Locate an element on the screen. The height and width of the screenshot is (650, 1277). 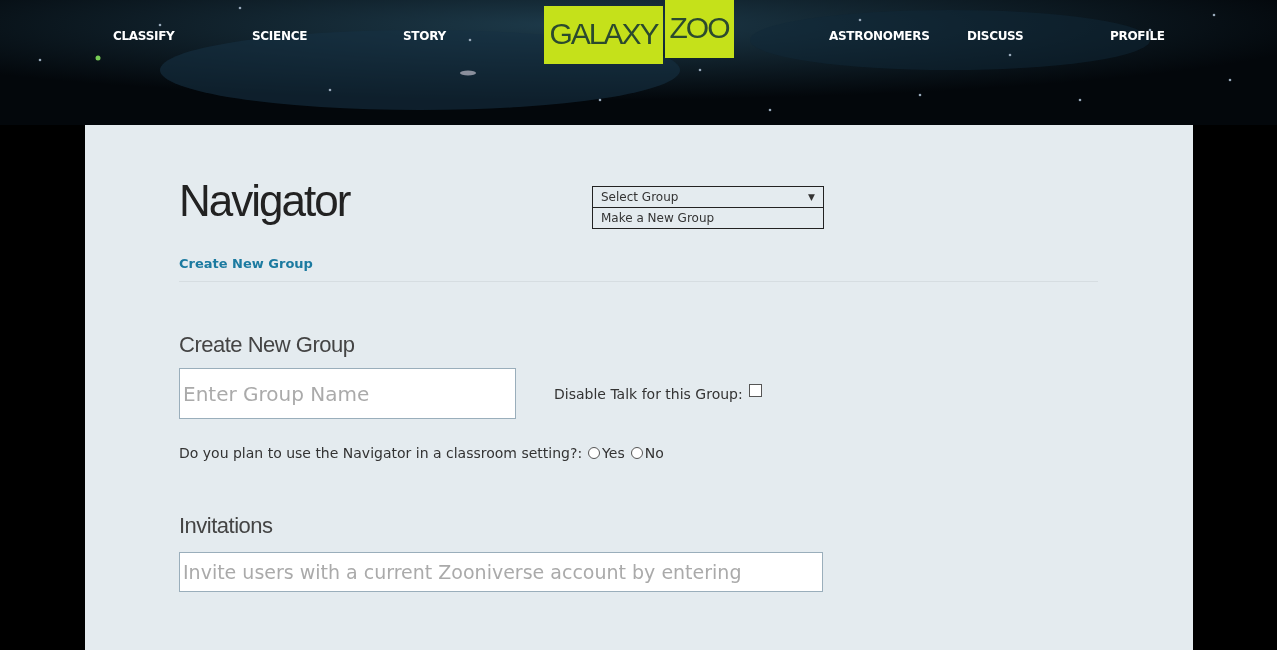
radio-label: No is located at coordinates (654, 453).